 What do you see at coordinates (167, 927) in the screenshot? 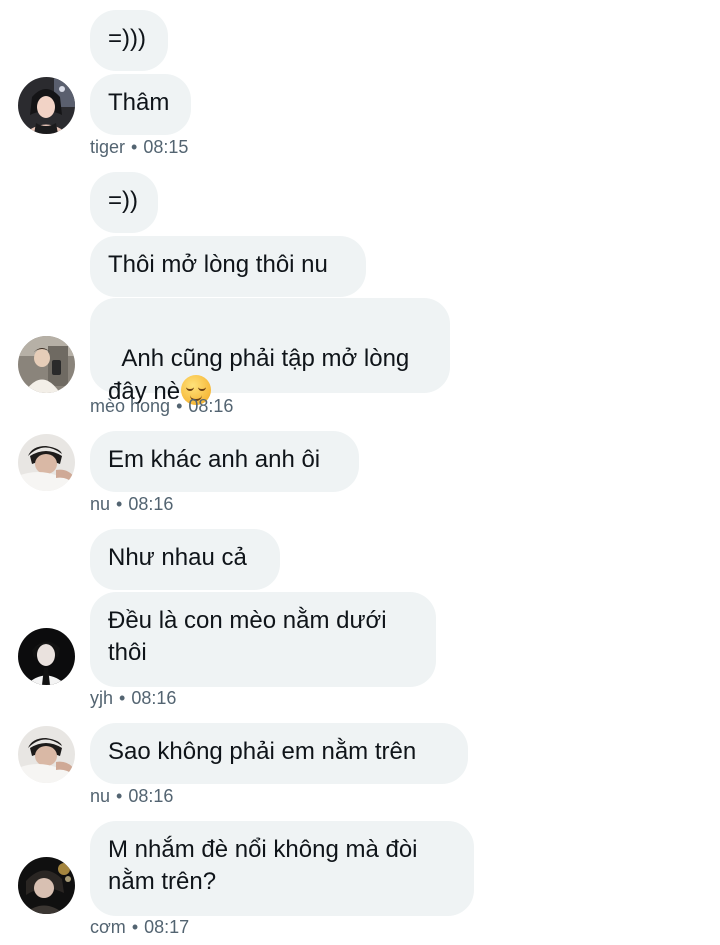
I see `timestamp: 08:17` at bounding box center [167, 927].